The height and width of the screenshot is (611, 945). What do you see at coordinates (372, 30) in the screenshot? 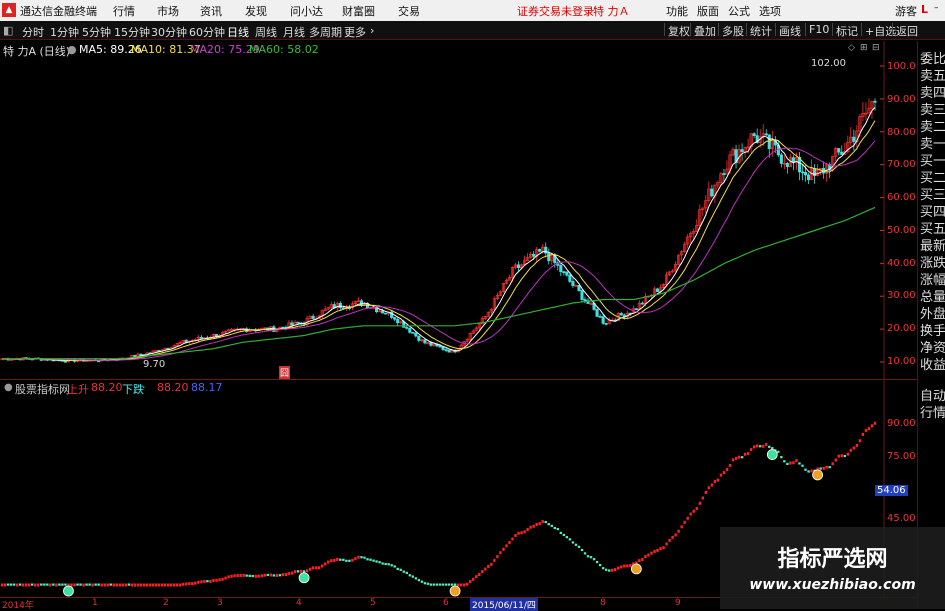
I see `chevron-right-icon: ›` at bounding box center [372, 30].